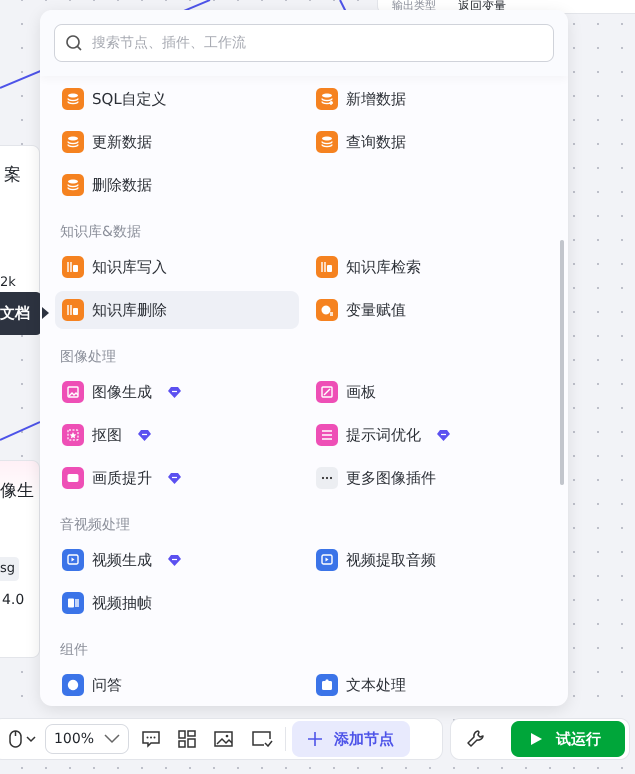 This screenshot has width=635, height=774. What do you see at coordinates (10, 568) in the screenshot?
I see `node-tag: sg` at bounding box center [10, 568].